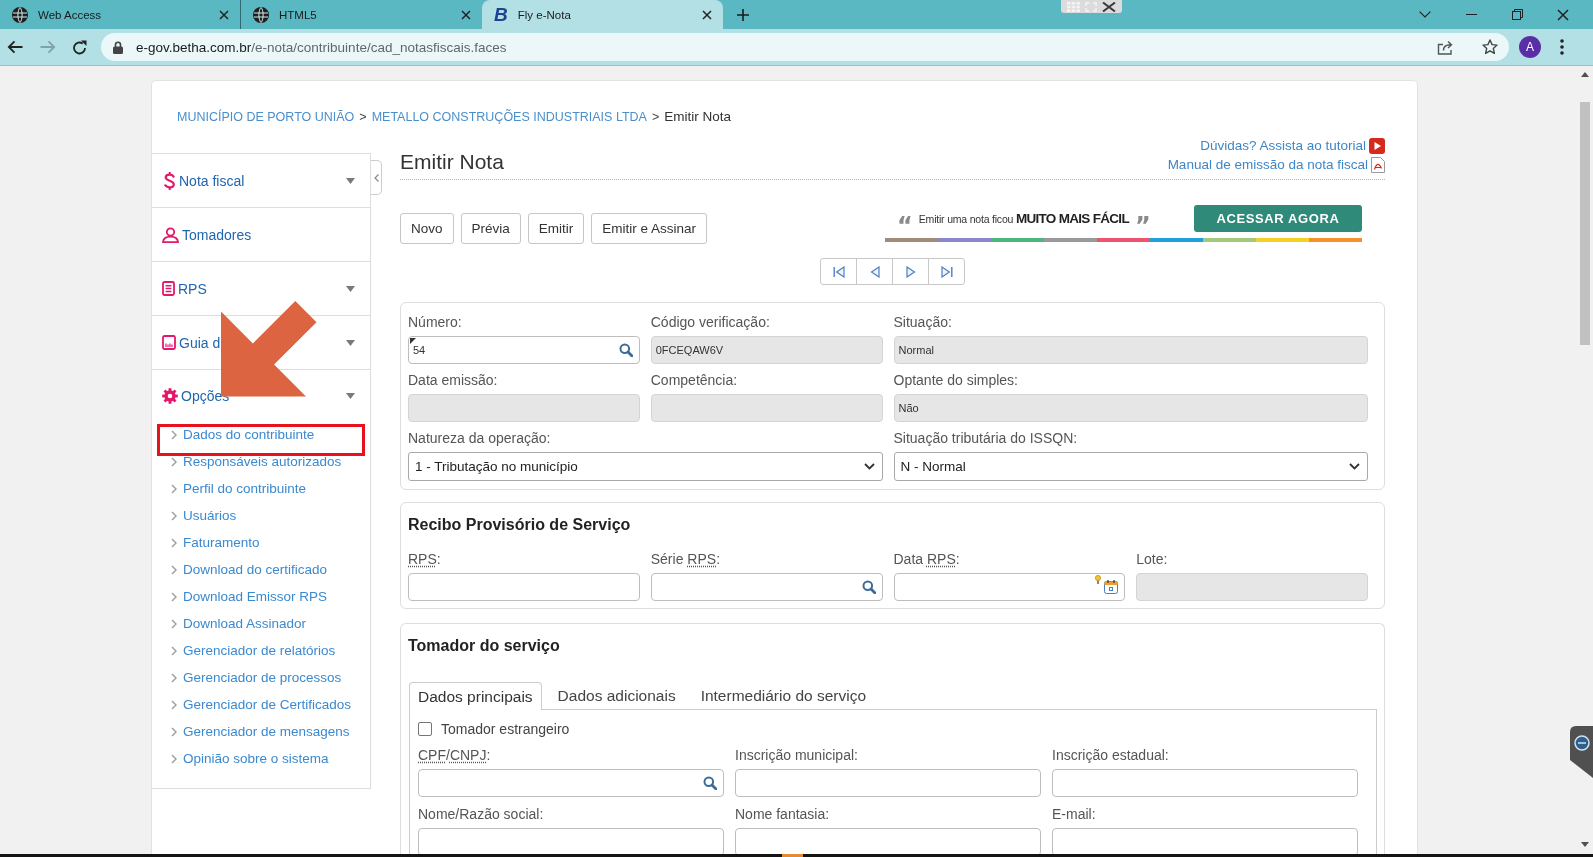 This screenshot has width=1593, height=857. What do you see at coordinates (261, 650) in the screenshot?
I see `submenu-link: Gerenciador de relatórios` at bounding box center [261, 650].